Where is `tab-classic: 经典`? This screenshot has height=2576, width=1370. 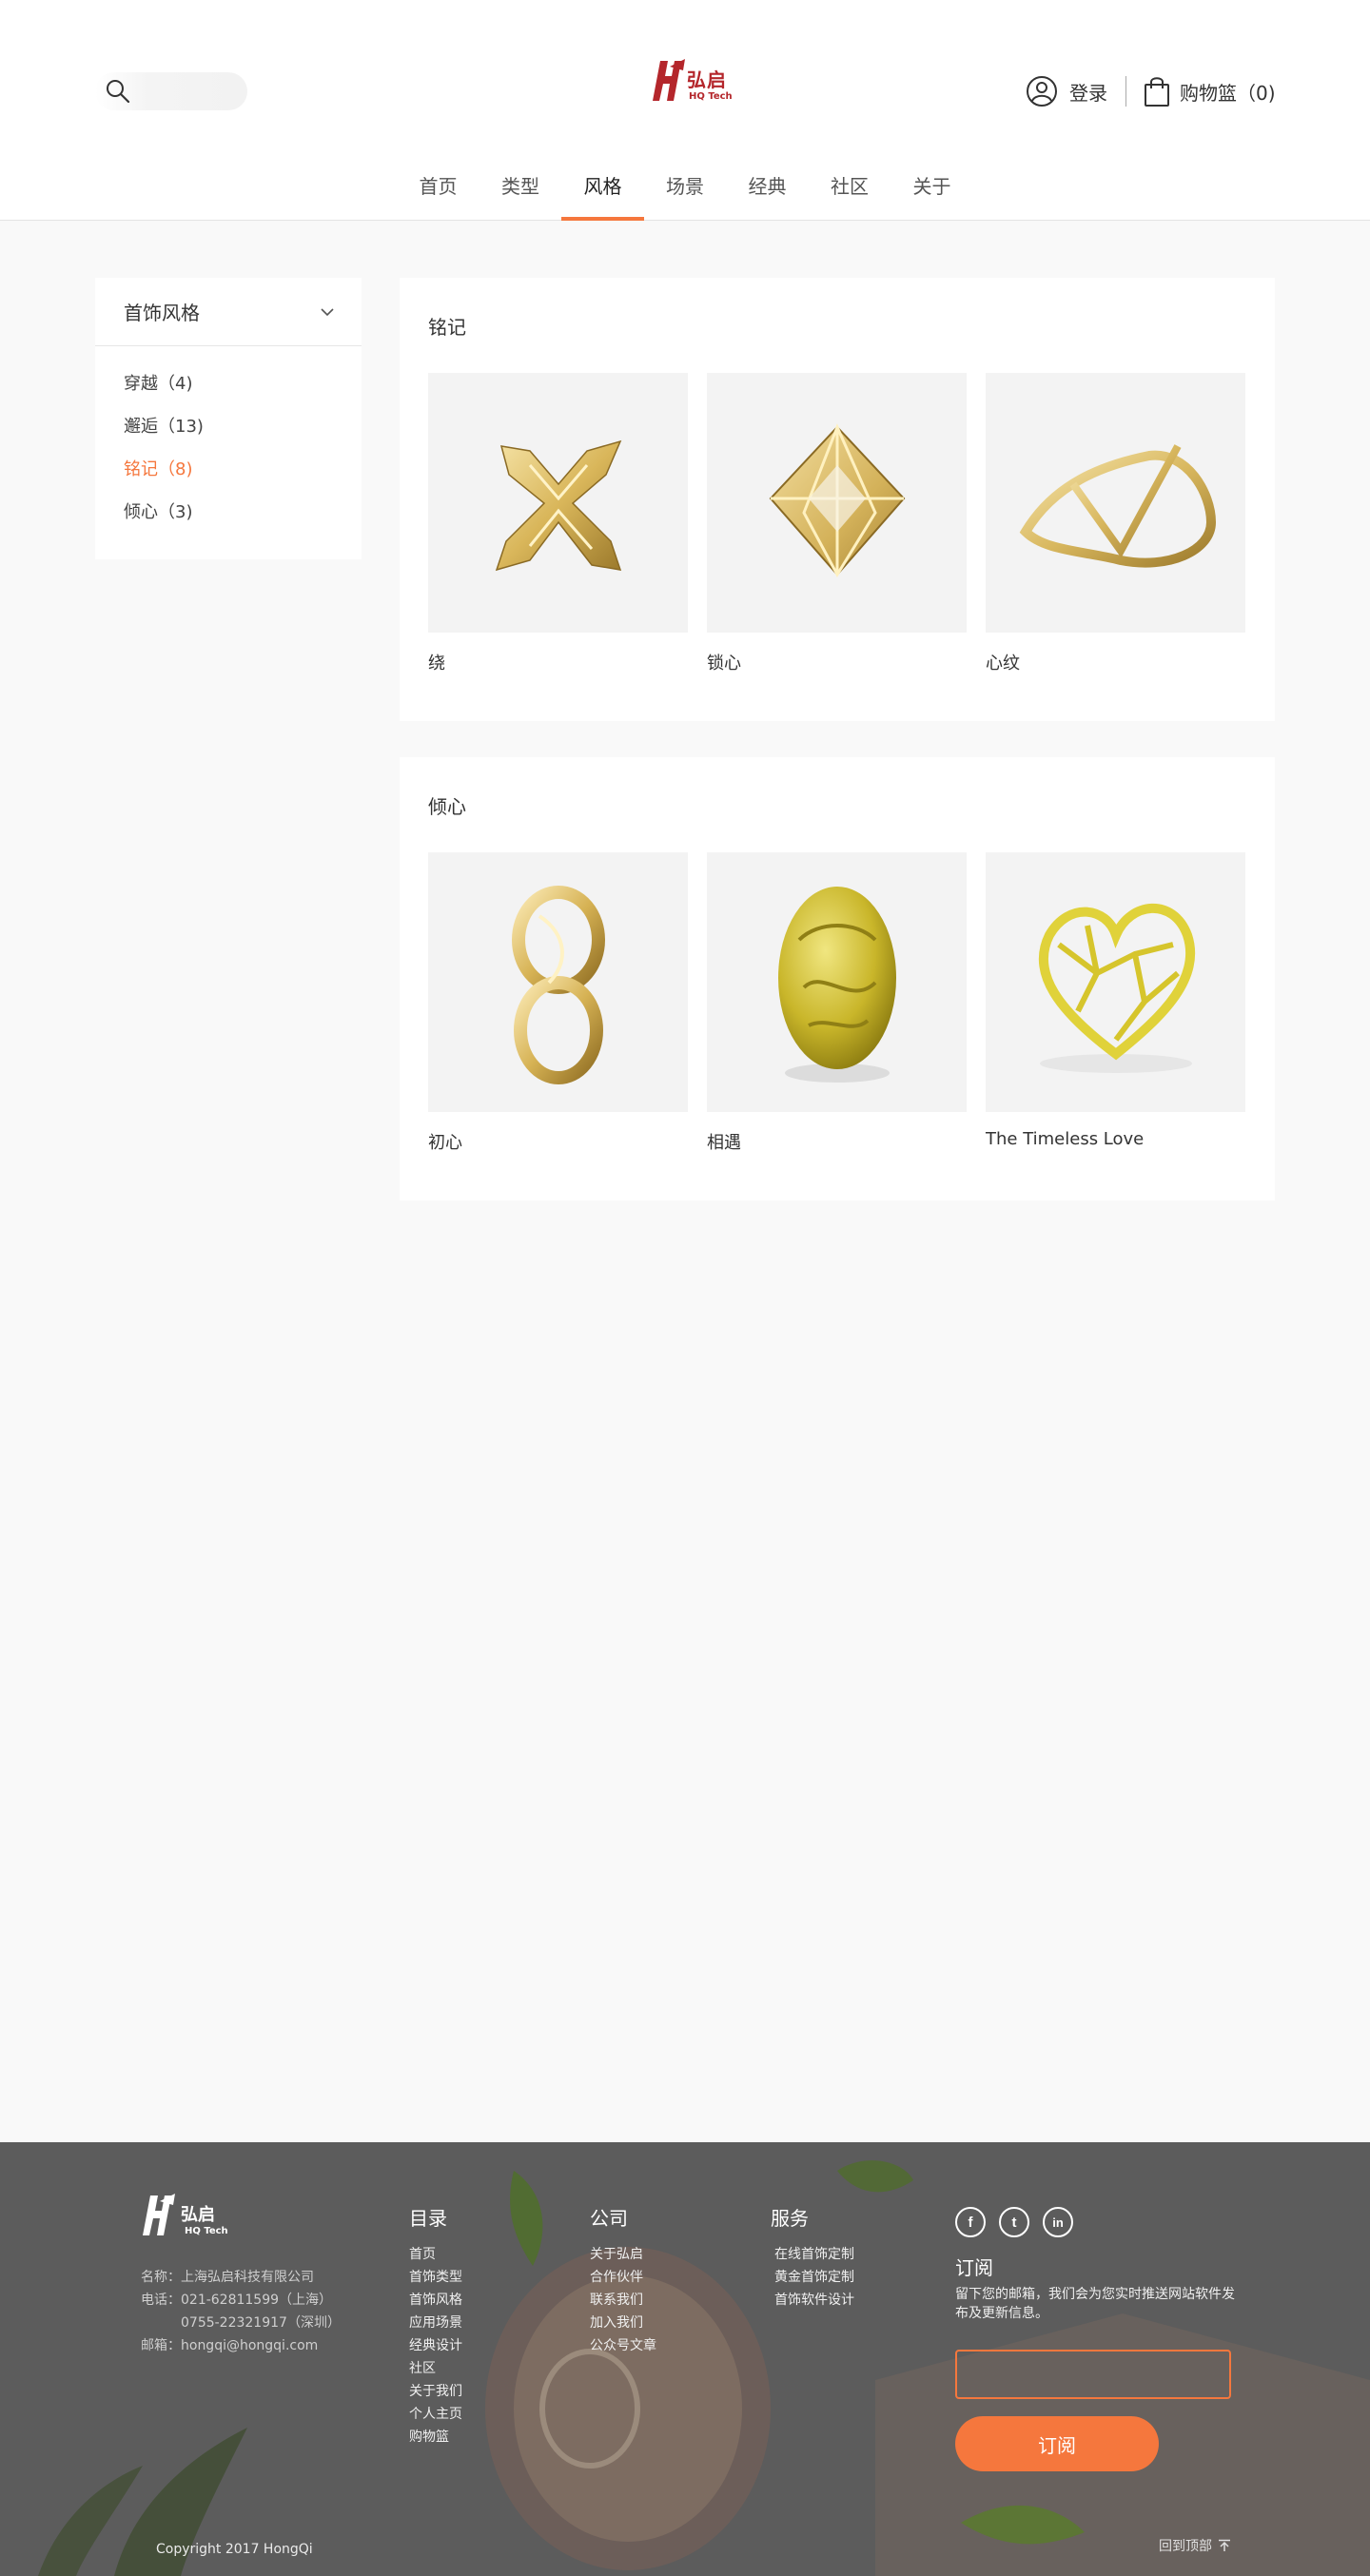
tab-classic: 经典 is located at coordinates (767, 194).